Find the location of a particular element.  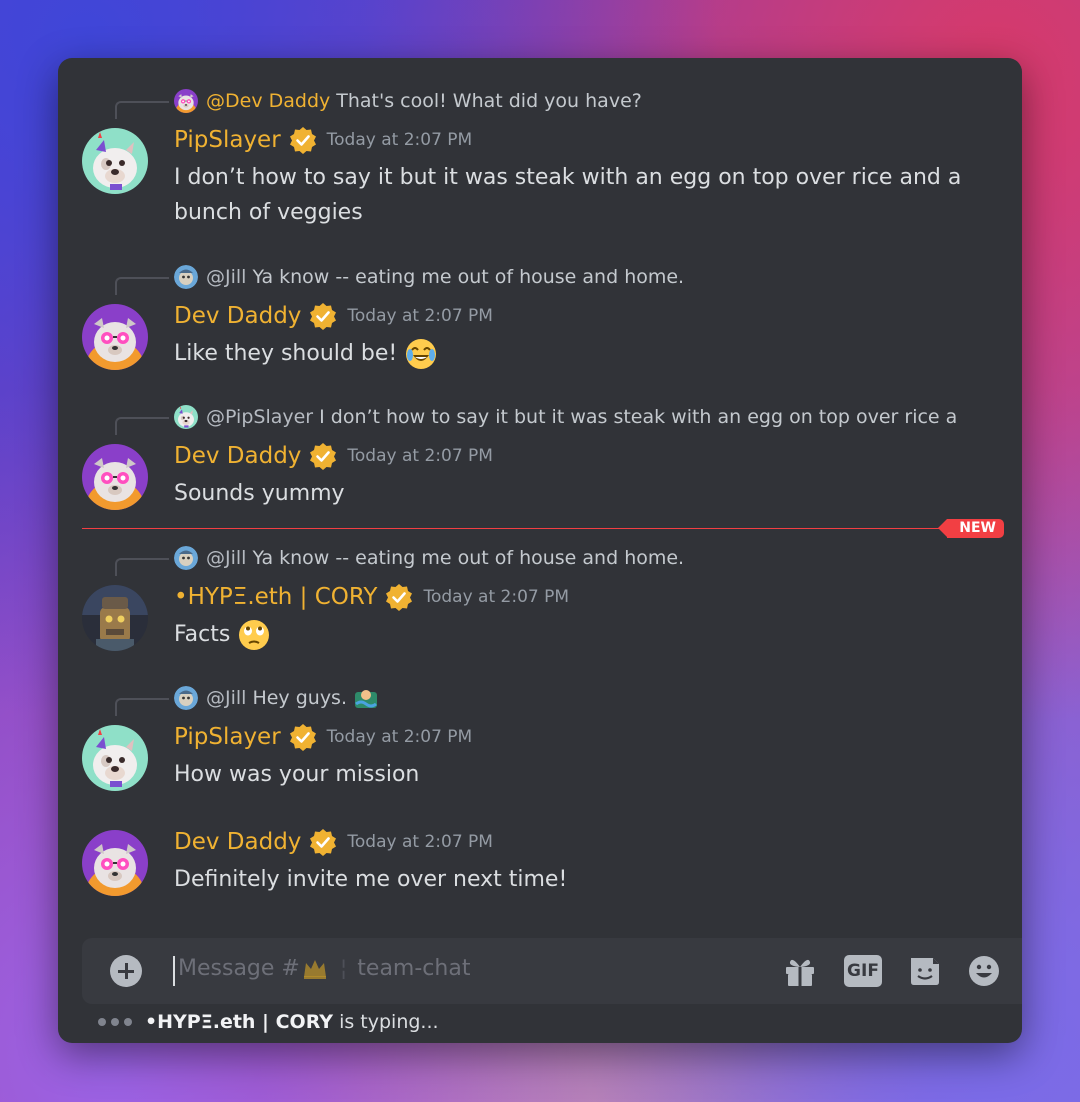

gift-icon is located at coordinates (800, 971).